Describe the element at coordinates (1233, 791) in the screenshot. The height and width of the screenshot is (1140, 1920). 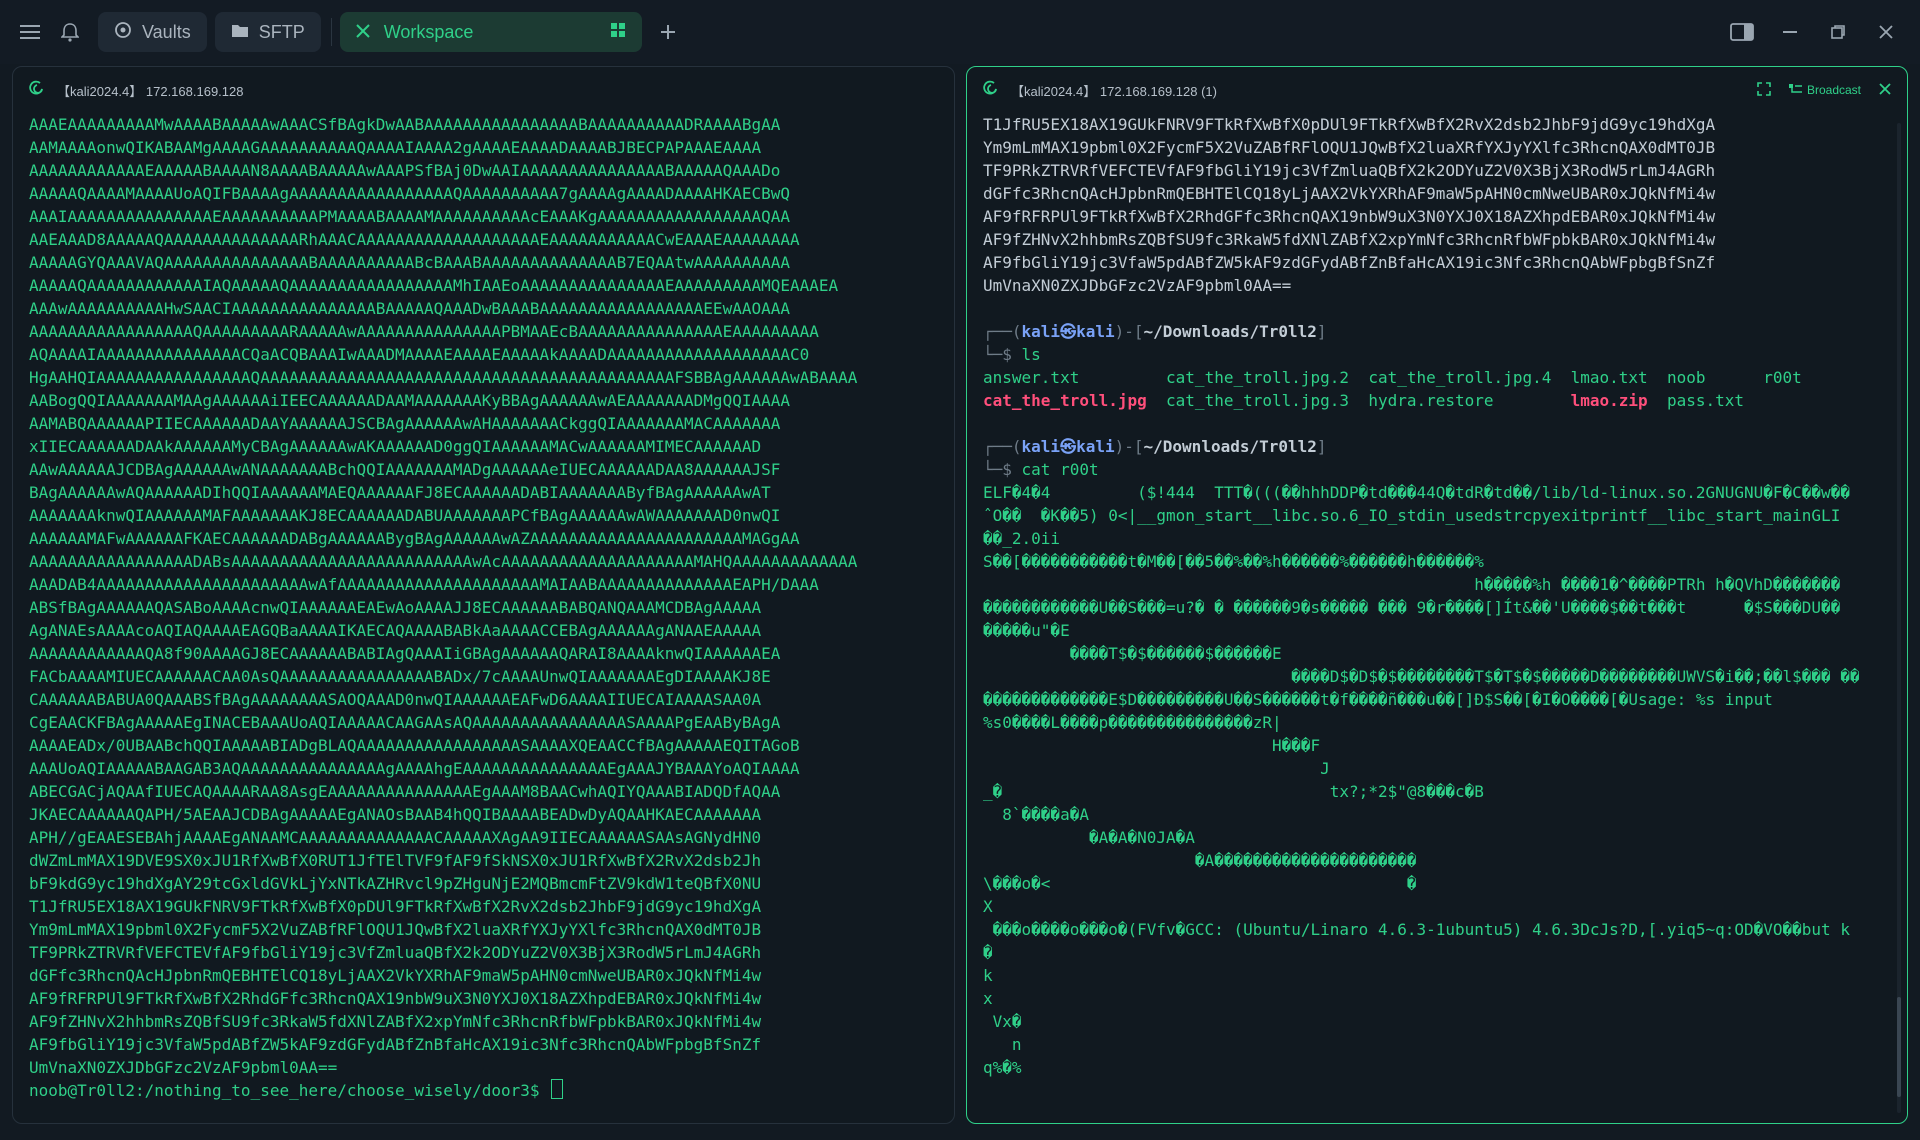
I see `binary-line: _� tx?;*2$"@8���c�B` at that location.